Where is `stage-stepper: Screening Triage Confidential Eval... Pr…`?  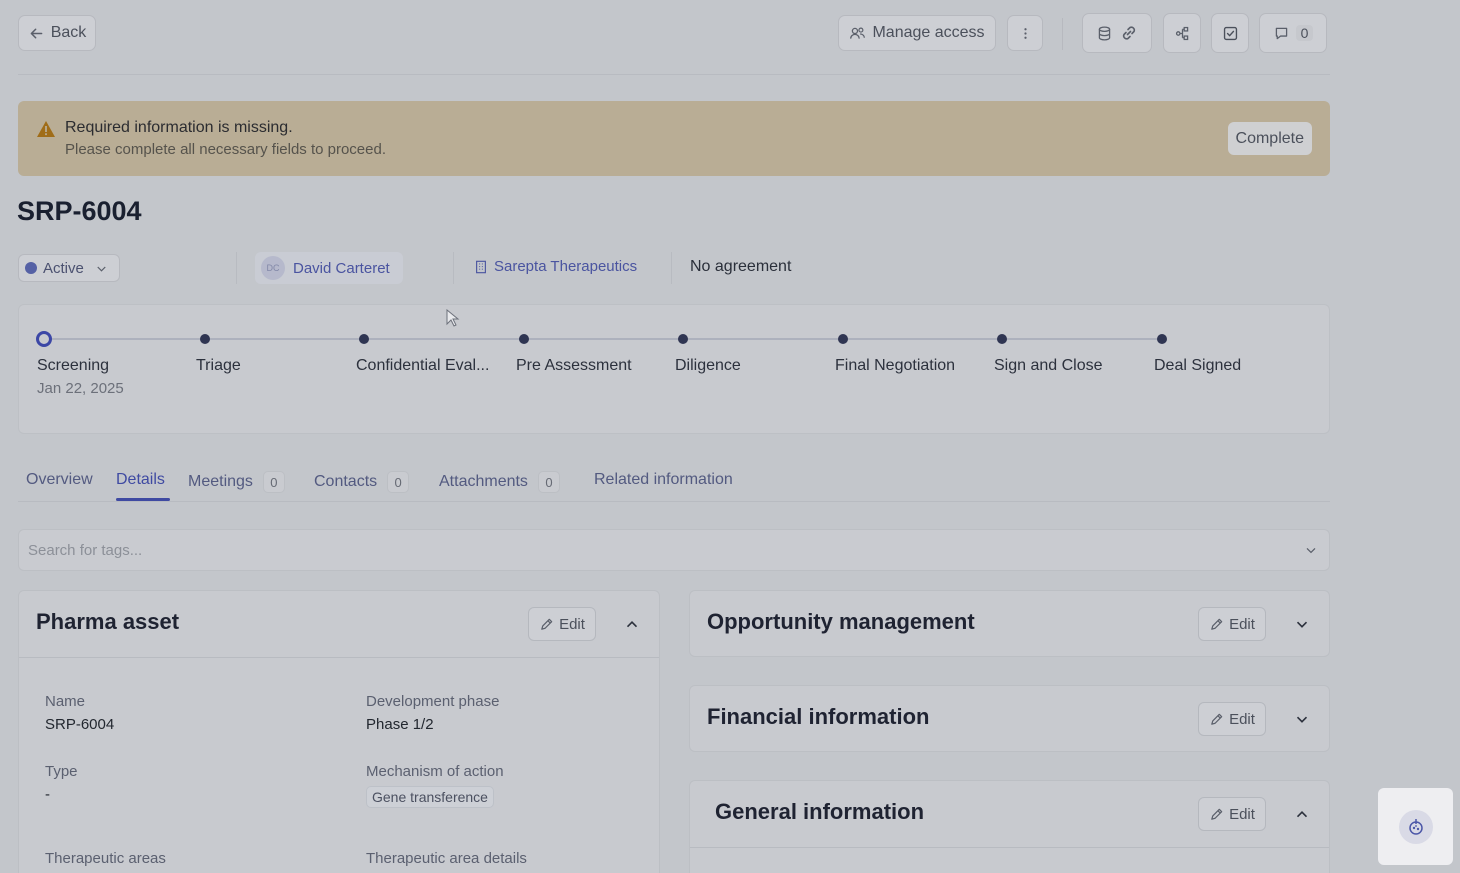 stage-stepper: Screening Triage Confidential Eval... Pr… is located at coordinates (674, 369).